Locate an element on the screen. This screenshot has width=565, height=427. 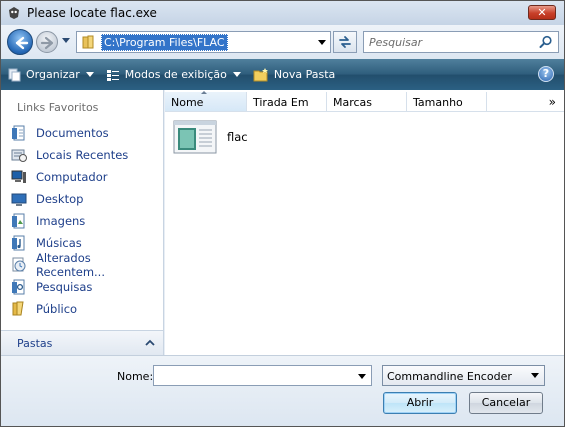
refresh-button is located at coordinates (345, 42).